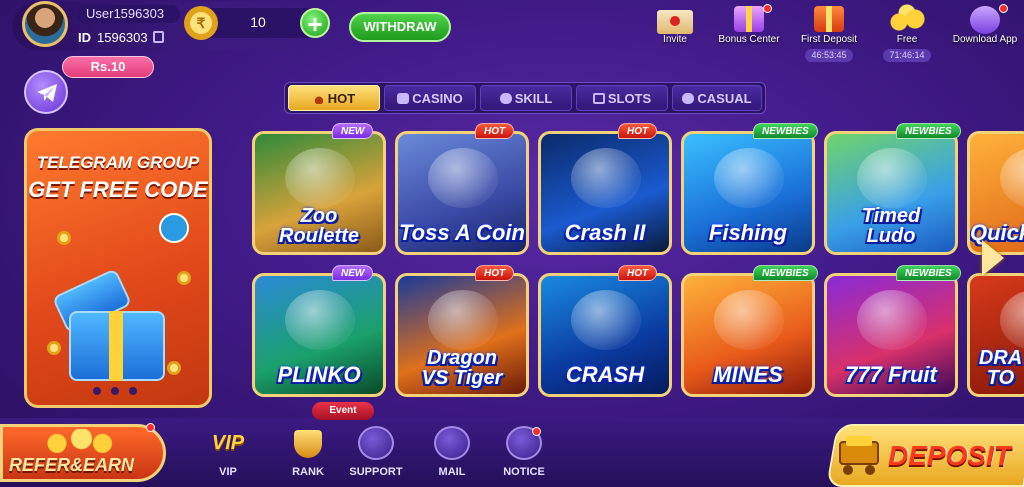 Image resolution: width=1024 pixels, height=487 pixels. What do you see at coordinates (748, 233) in the screenshot?
I see `game-title: Fishing` at bounding box center [748, 233].